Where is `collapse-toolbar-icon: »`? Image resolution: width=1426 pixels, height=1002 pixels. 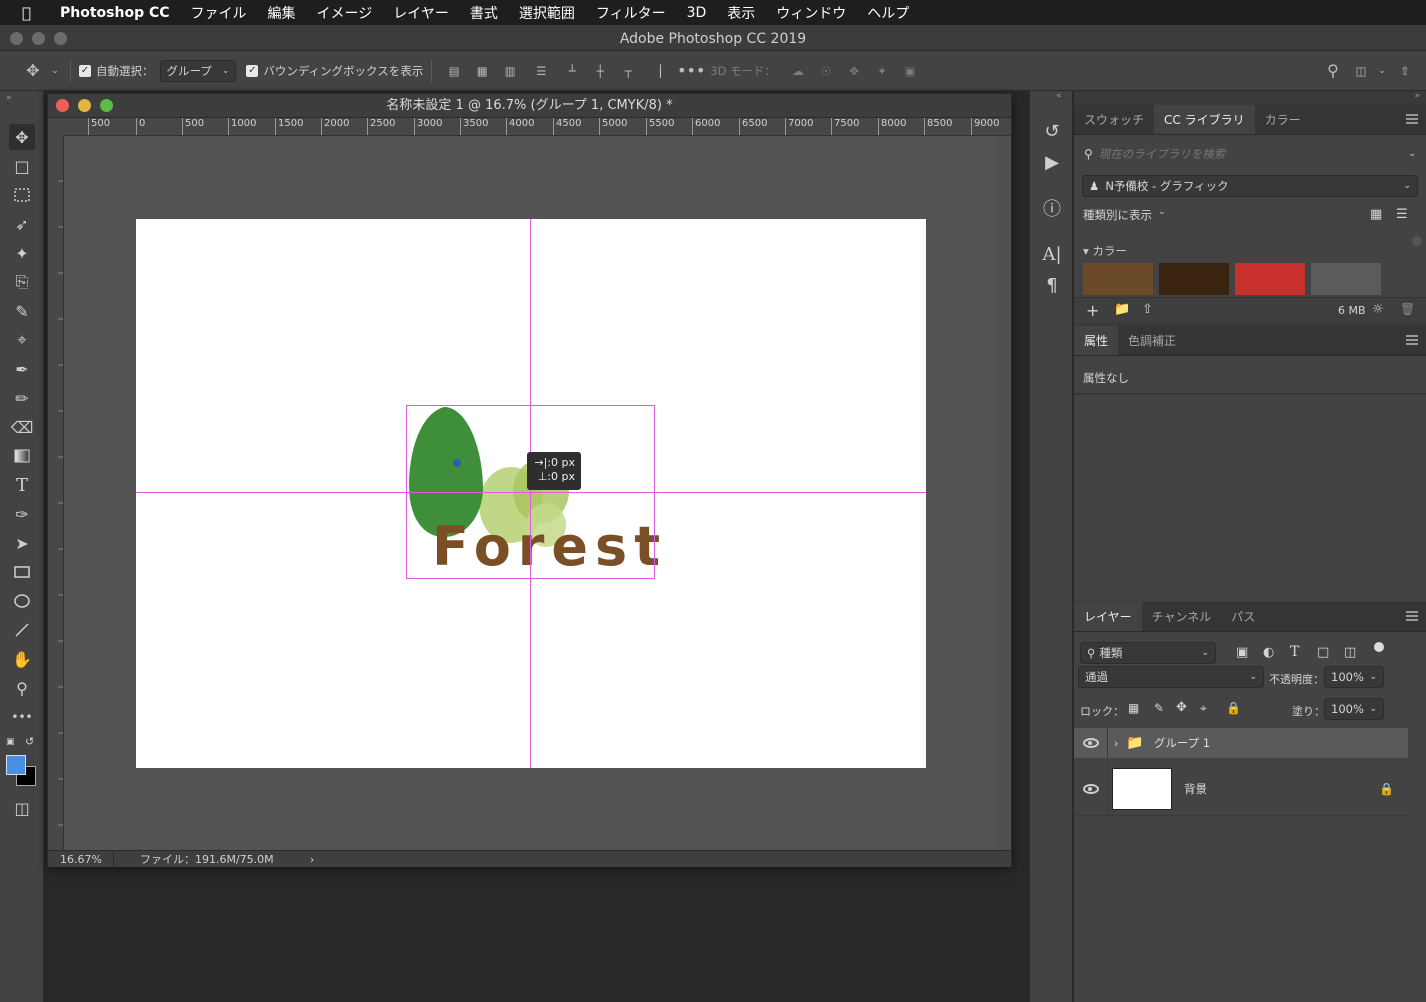 collapse-toolbar-icon: » is located at coordinates (9, 98).